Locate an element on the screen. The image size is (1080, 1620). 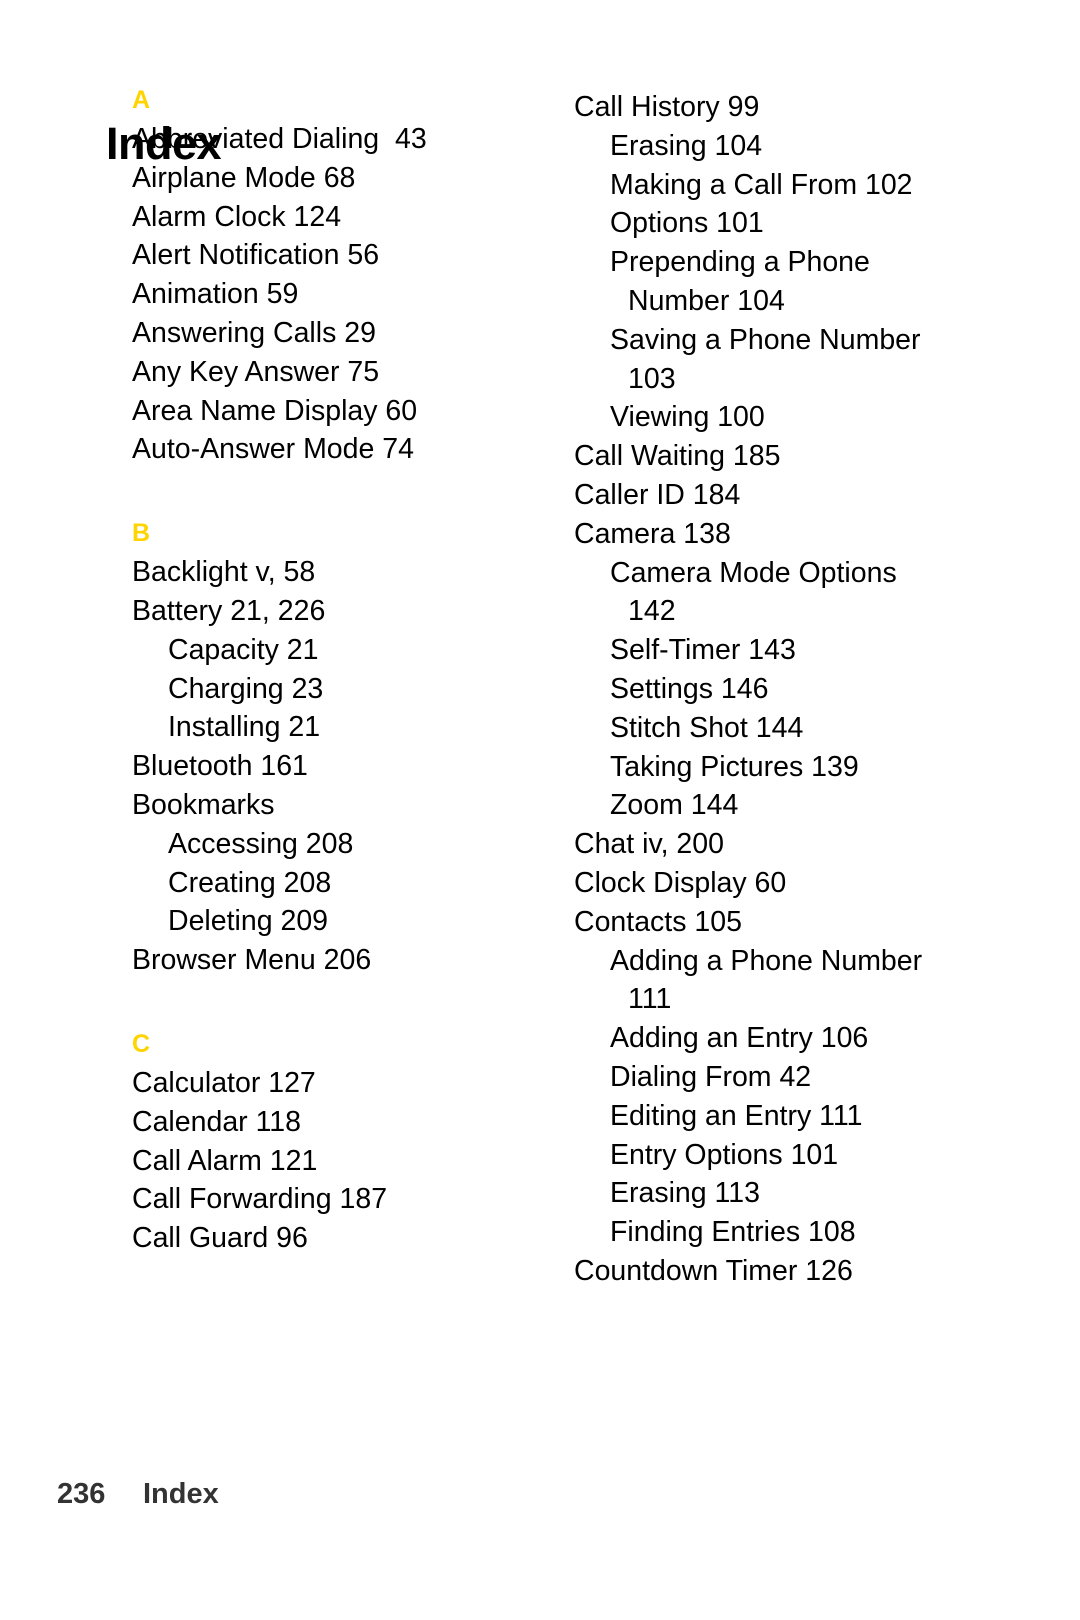
index-entry: Call Forwarding 187 is located at coordinates (260, 1199).